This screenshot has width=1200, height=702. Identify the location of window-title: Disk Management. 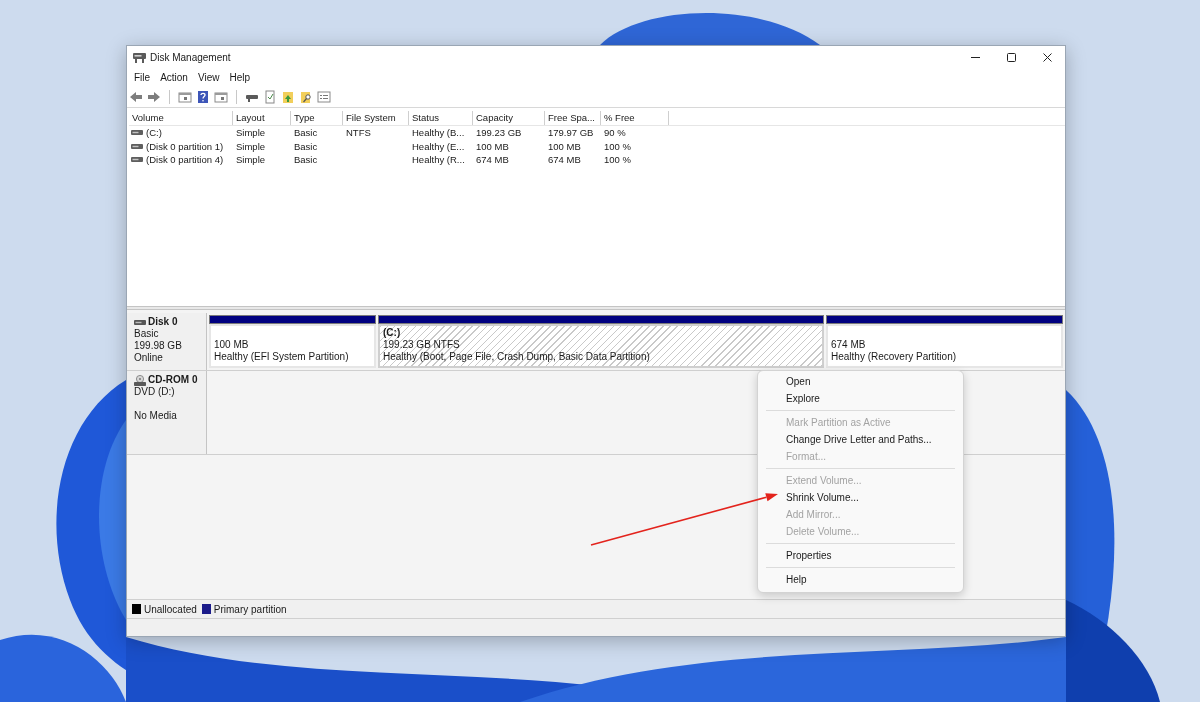
(190, 57).